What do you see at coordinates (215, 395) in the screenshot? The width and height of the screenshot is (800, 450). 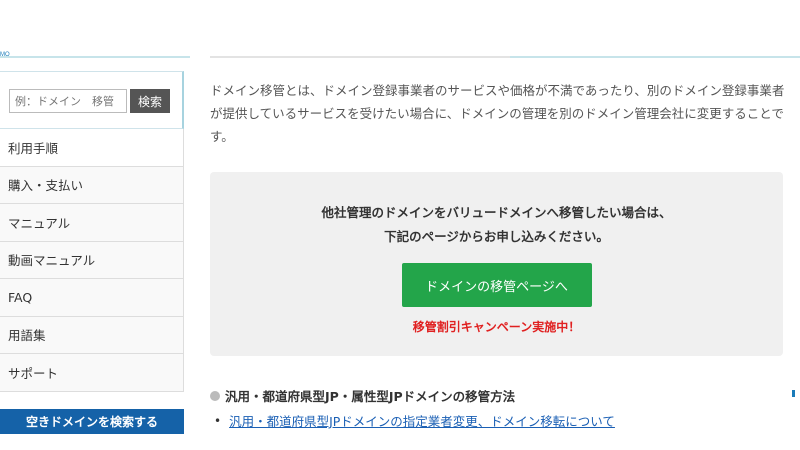 I see `circle-bullet-icon` at bounding box center [215, 395].